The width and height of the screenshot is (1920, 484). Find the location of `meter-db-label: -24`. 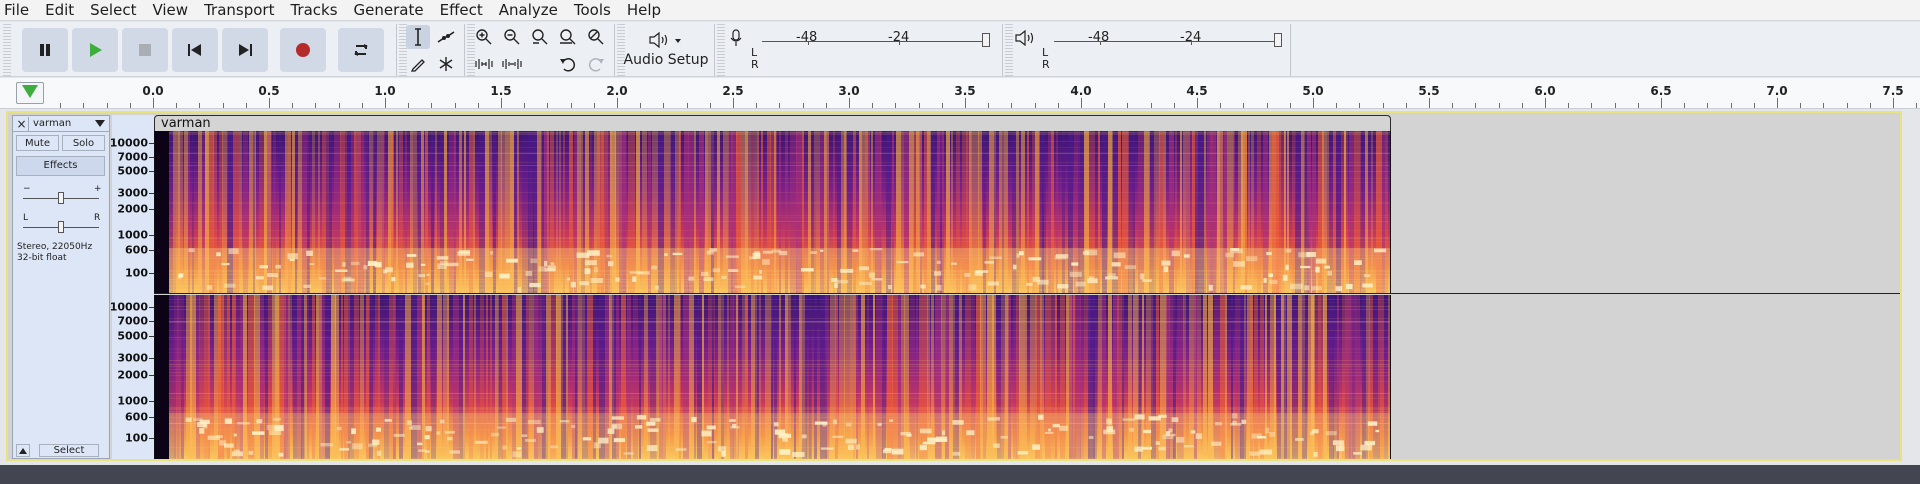

meter-db-label: -24 is located at coordinates (1191, 37).